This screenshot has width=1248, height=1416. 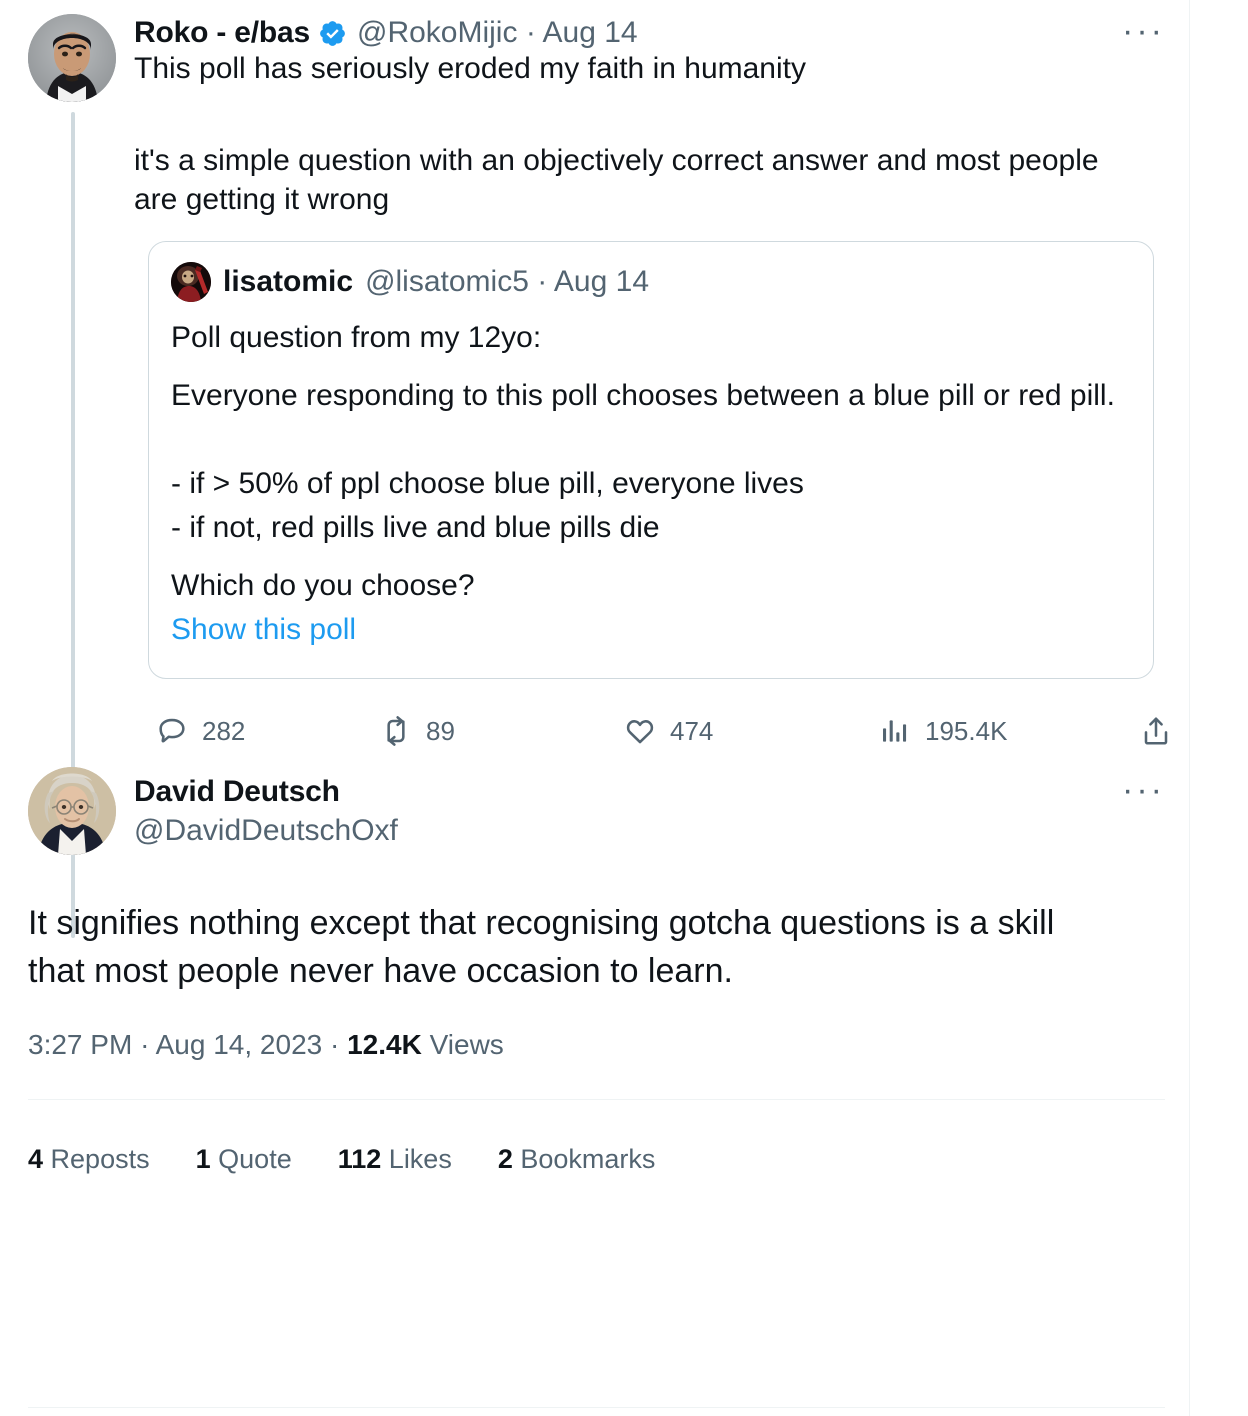 What do you see at coordinates (36, 1159) in the screenshot?
I see `stat-reposts-count: 4` at bounding box center [36, 1159].